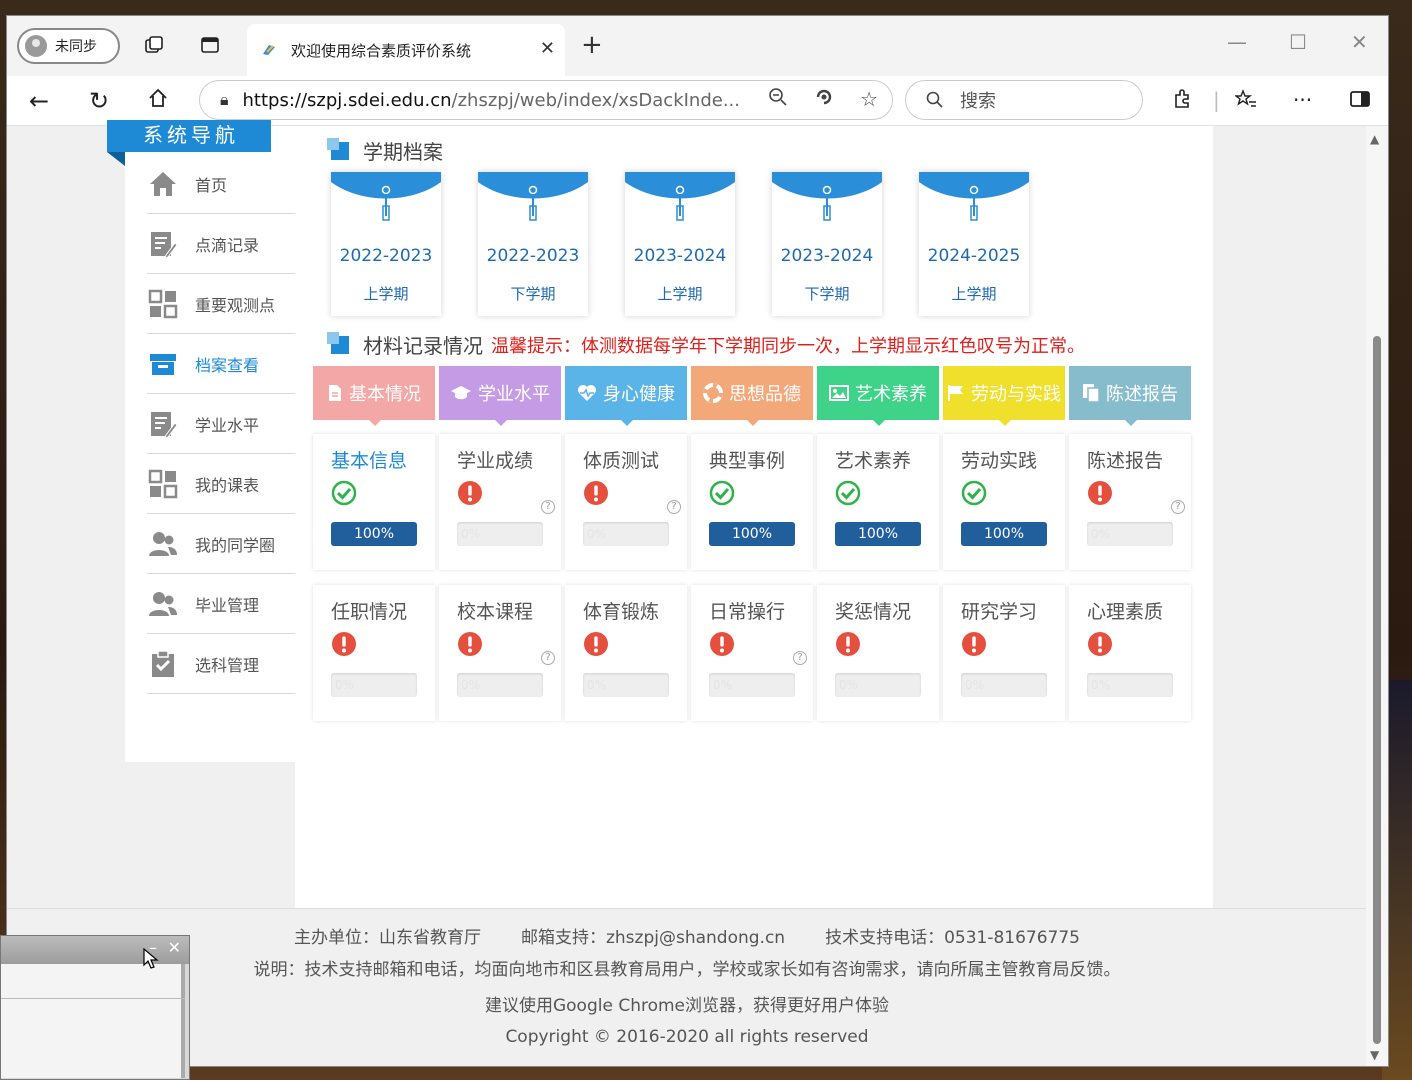 This screenshot has width=1412, height=1080. What do you see at coordinates (95, 1007) in the screenshot?
I see `overlapping-window: – ✕` at bounding box center [95, 1007].